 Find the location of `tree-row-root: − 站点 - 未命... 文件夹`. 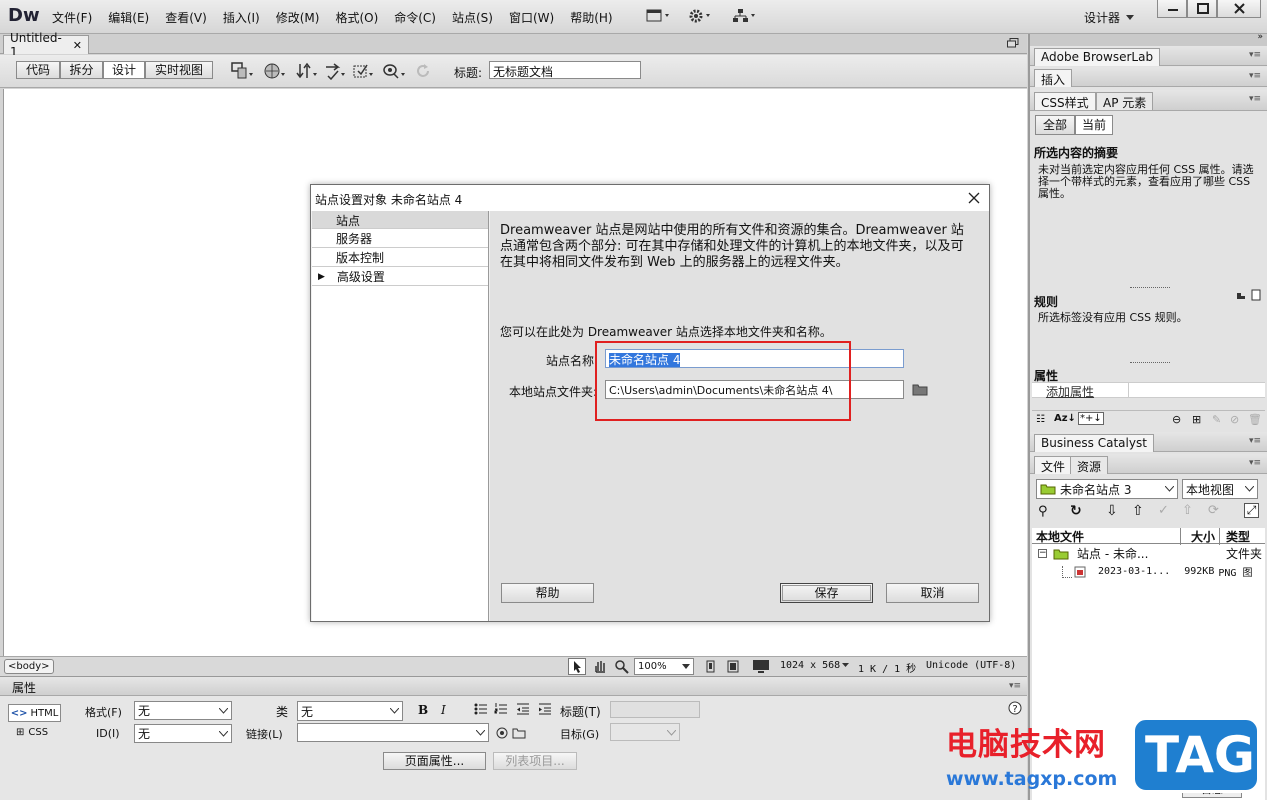

tree-row-root: − 站点 - 未命... 文件夹 is located at coordinates (1148, 553).